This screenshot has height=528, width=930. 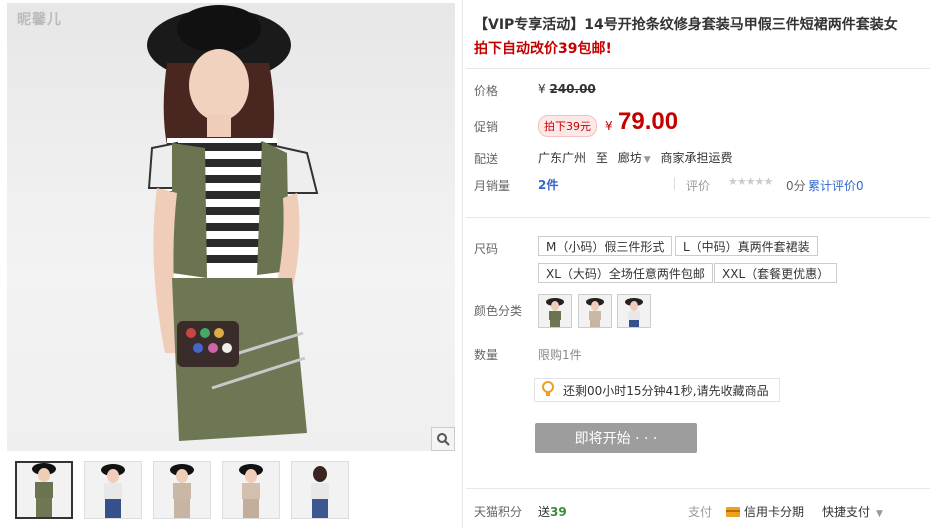 I want to click on ship-to-select: 廊坊 ▼, so click(x=637, y=158).